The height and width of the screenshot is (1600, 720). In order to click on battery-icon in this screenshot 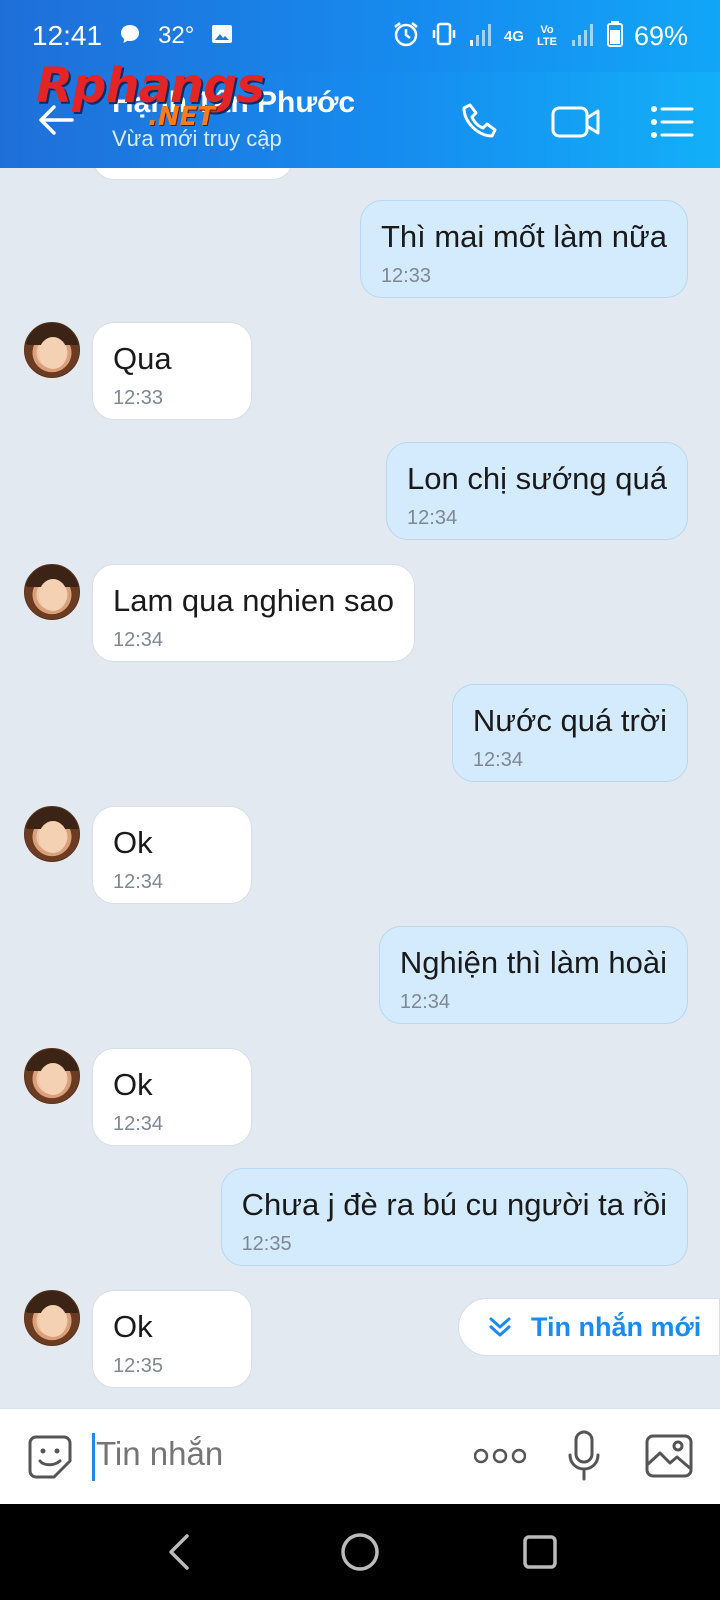, I will do `click(615, 36)`.